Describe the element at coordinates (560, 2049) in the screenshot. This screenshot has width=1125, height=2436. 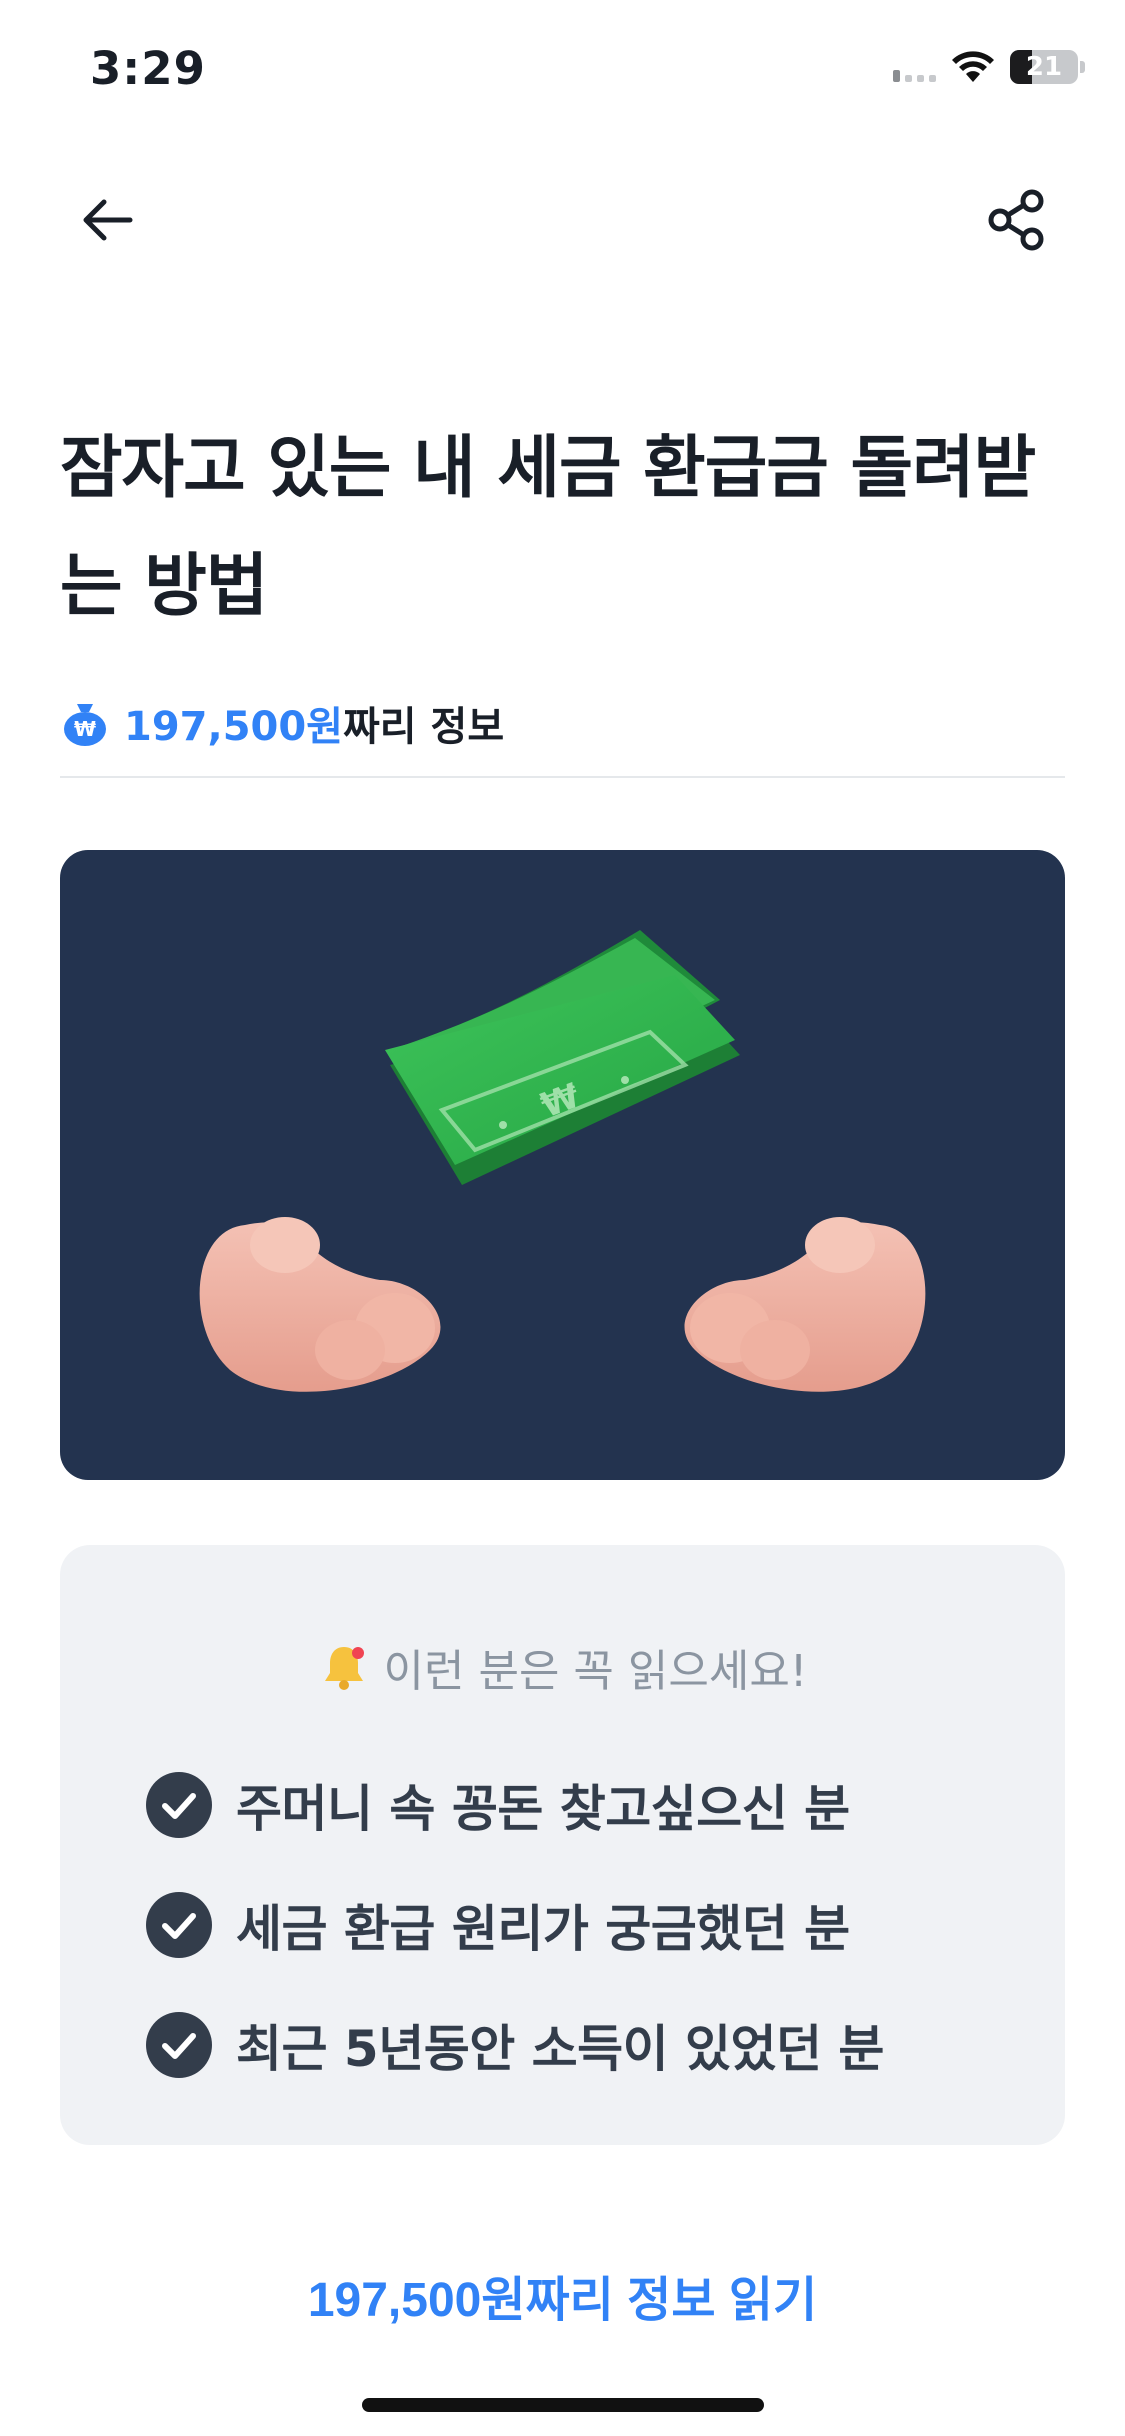
I see `check-item-label: 최근 5년동안 소득이 있었던 분` at that location.